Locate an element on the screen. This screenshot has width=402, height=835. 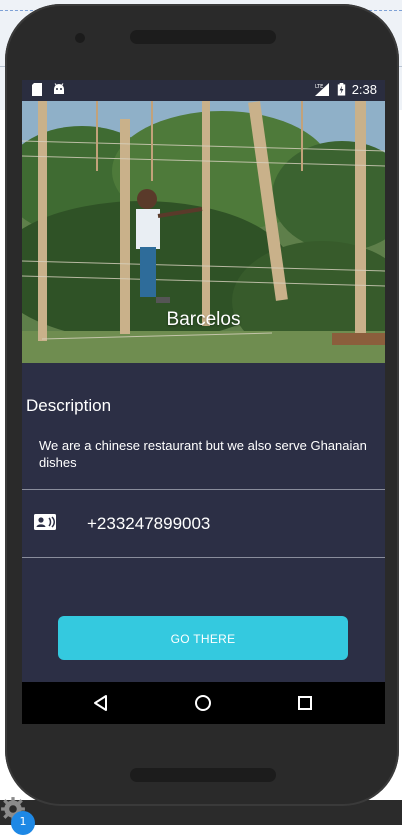
network-type-label: LTE is located at coordinates (319, 87).